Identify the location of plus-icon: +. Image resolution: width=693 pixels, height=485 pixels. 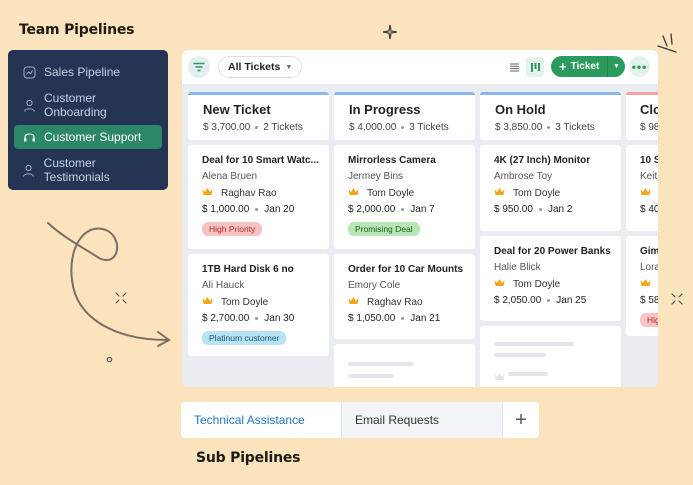
(521, 419).